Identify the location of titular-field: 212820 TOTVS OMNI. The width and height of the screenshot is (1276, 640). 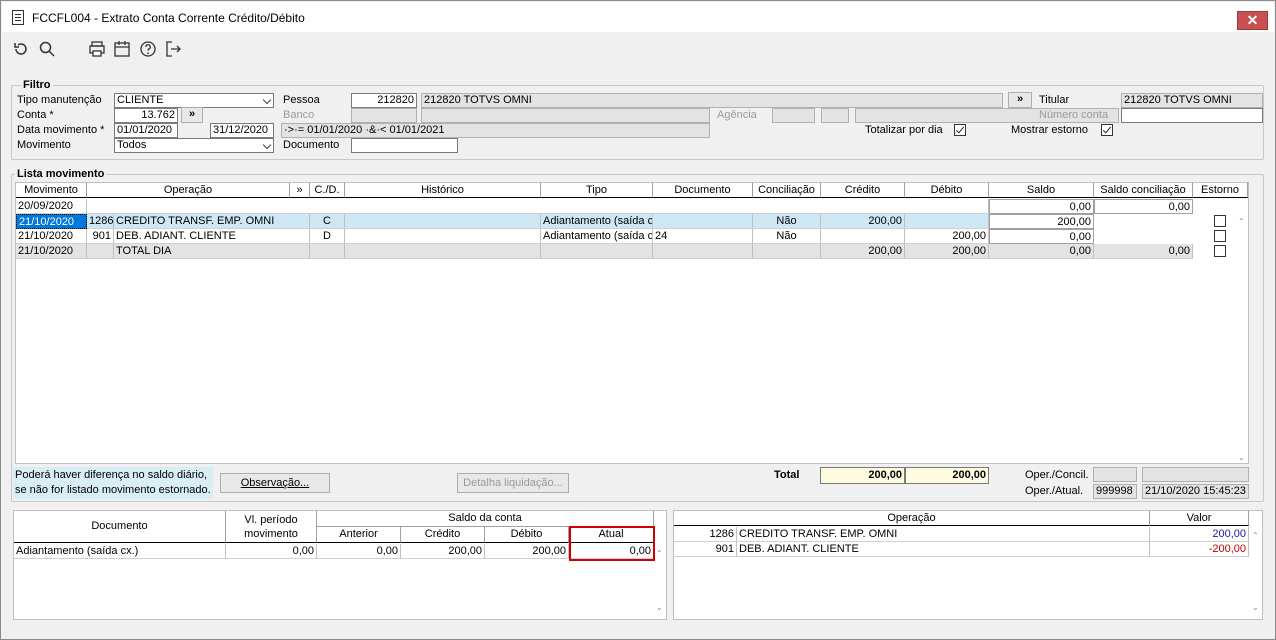
(1192, 100).